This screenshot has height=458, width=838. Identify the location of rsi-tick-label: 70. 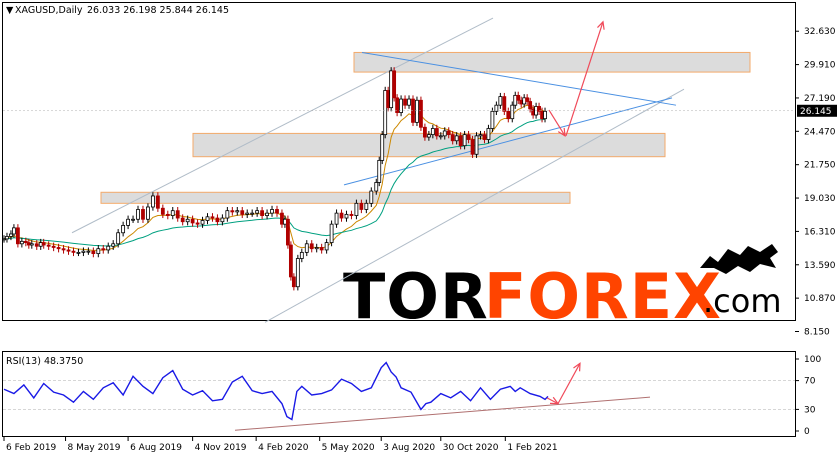
(810, 382).